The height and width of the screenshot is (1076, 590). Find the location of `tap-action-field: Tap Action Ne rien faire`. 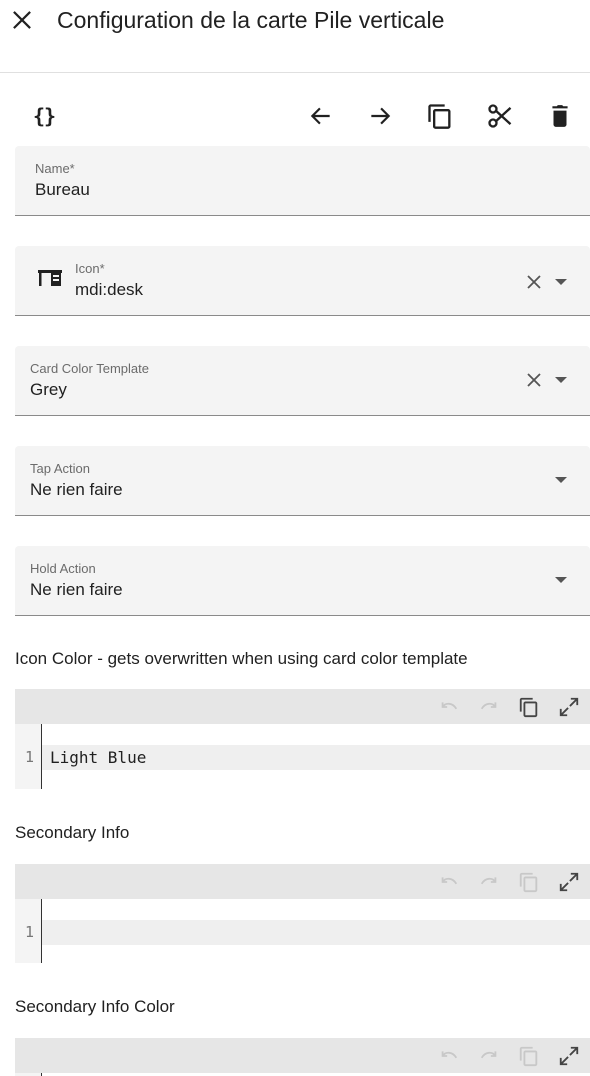

tap-action-field: Tap Action Ne rien faire is located at coordinates (302, 481).